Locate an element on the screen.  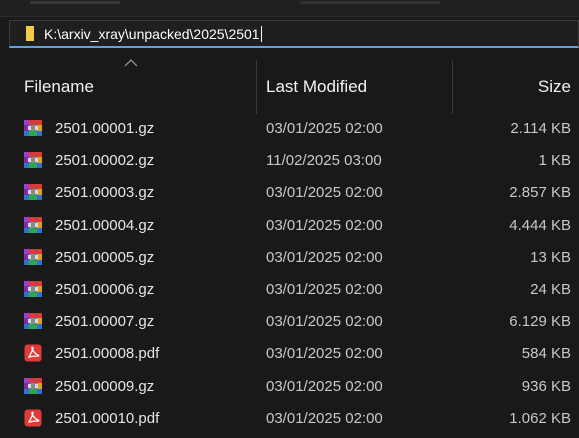
file-row: 2501.00002.gz 11/02/2025 03:00 1 KB is located at coordinates (289, 162).